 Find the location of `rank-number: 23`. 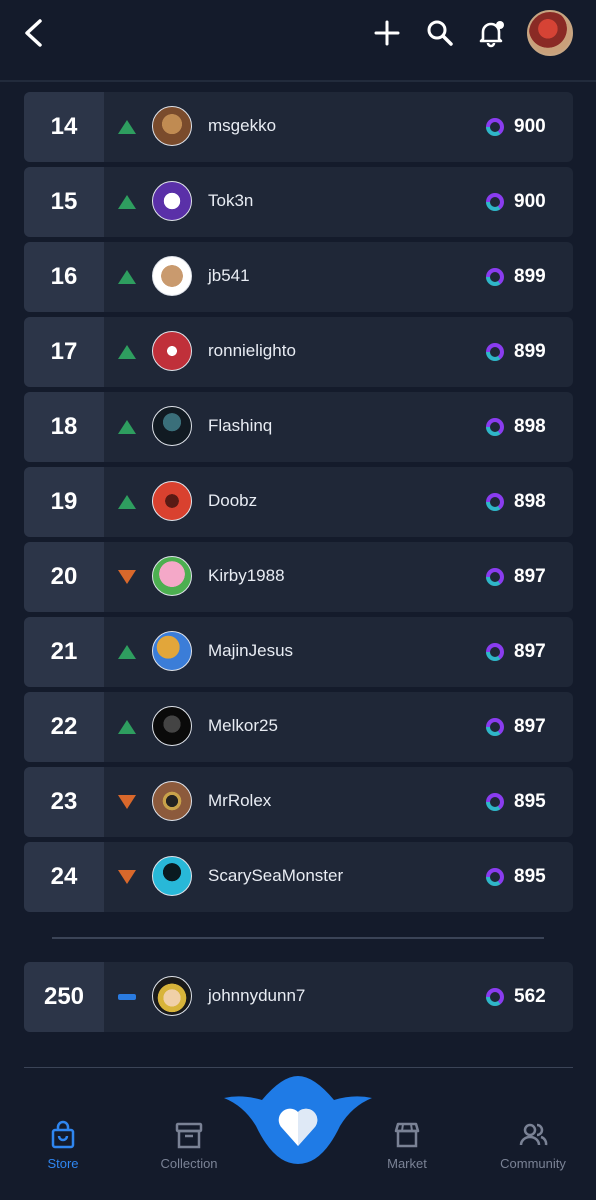

rank-number: 23 is located at coordinates (64, 802).